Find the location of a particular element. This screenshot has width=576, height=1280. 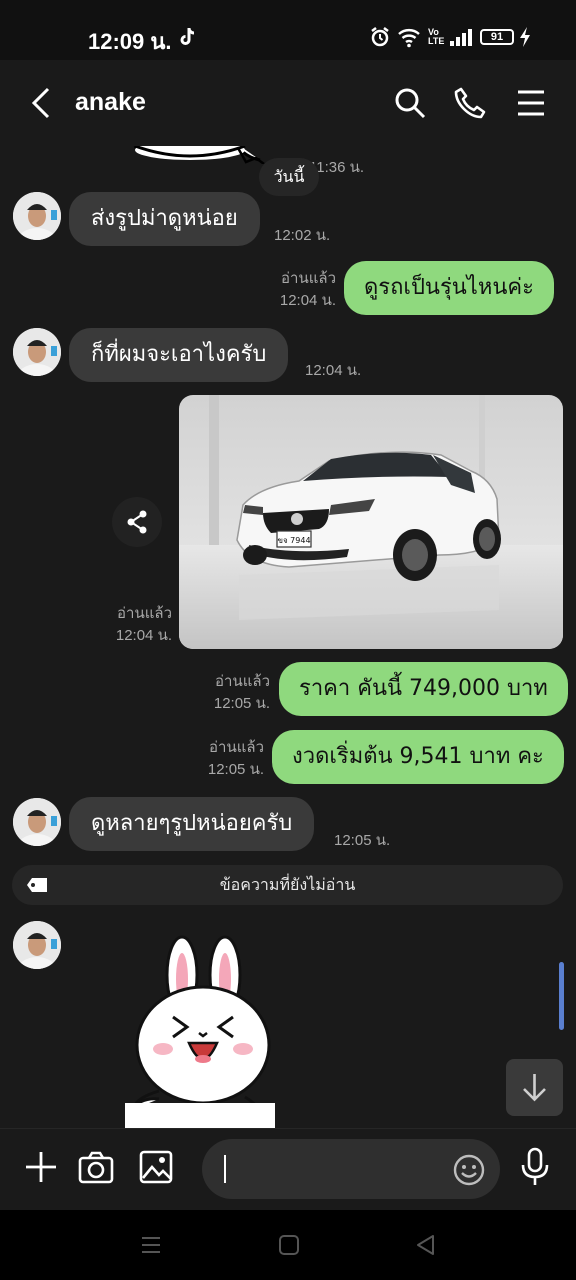

charging-icon is located at coordinates (525, 37).